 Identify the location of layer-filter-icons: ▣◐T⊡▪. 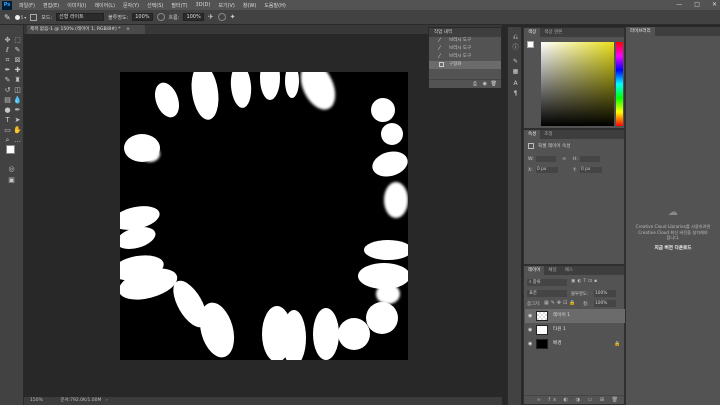
(585, 281).